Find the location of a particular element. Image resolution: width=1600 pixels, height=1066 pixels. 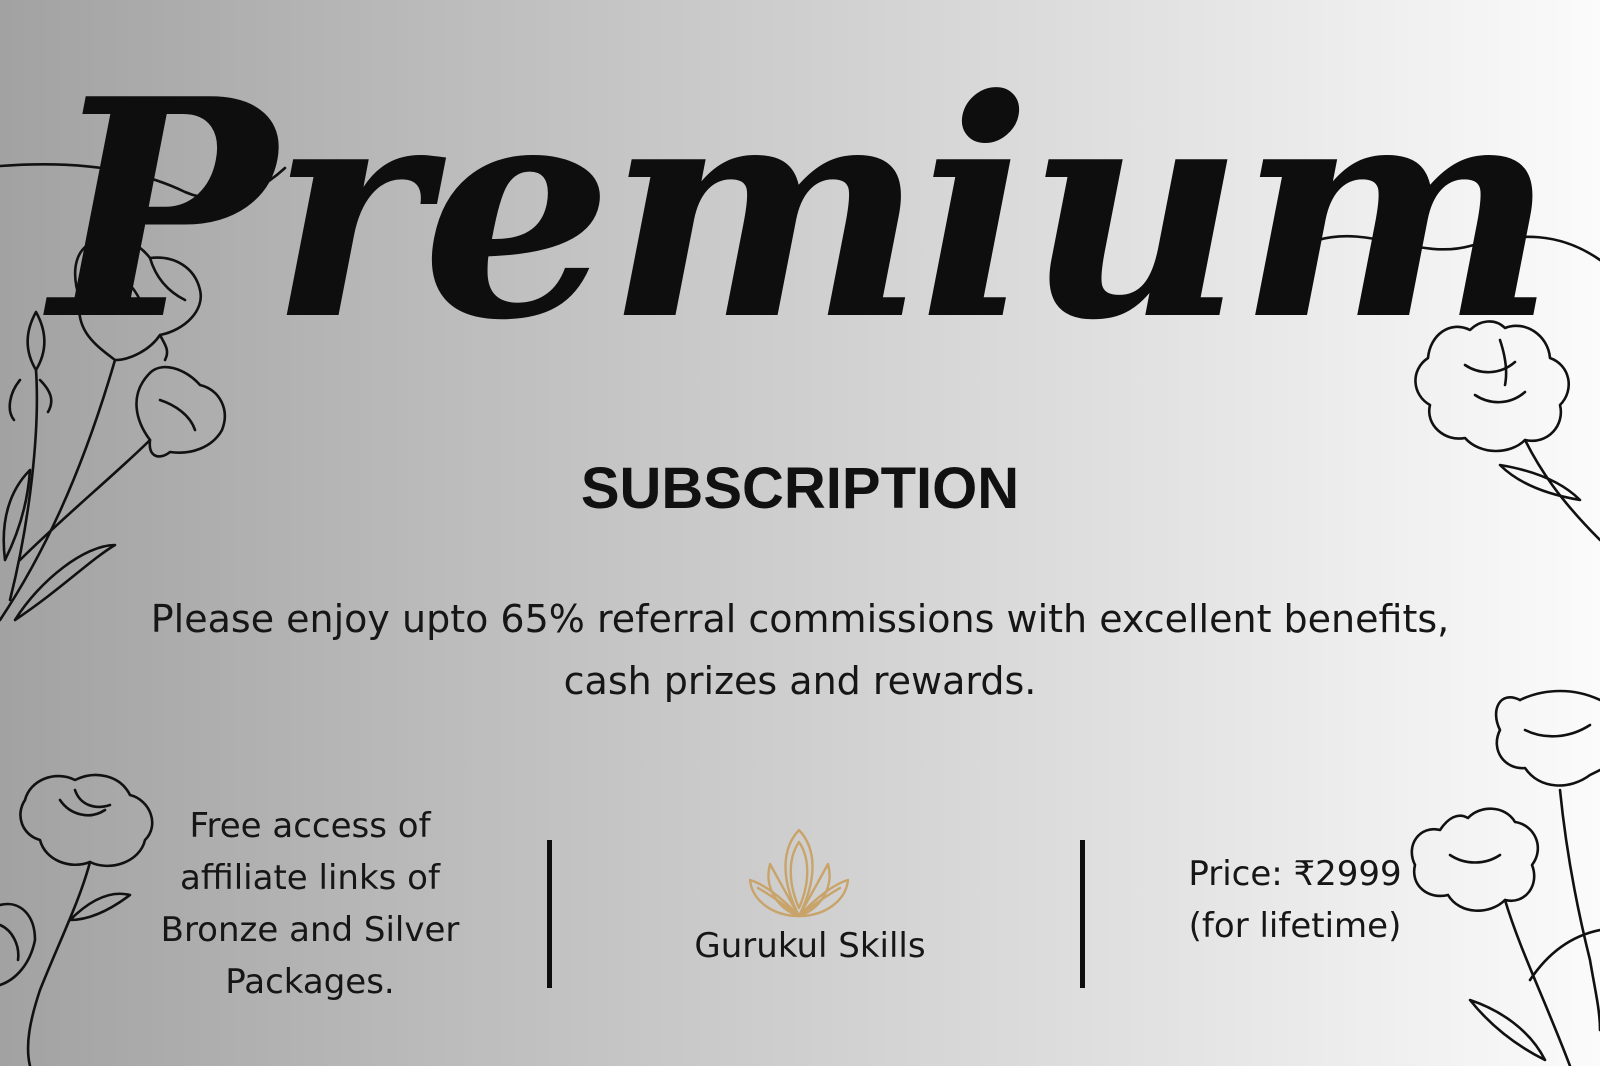

lotus-icon is located at coordinates (799, 873).